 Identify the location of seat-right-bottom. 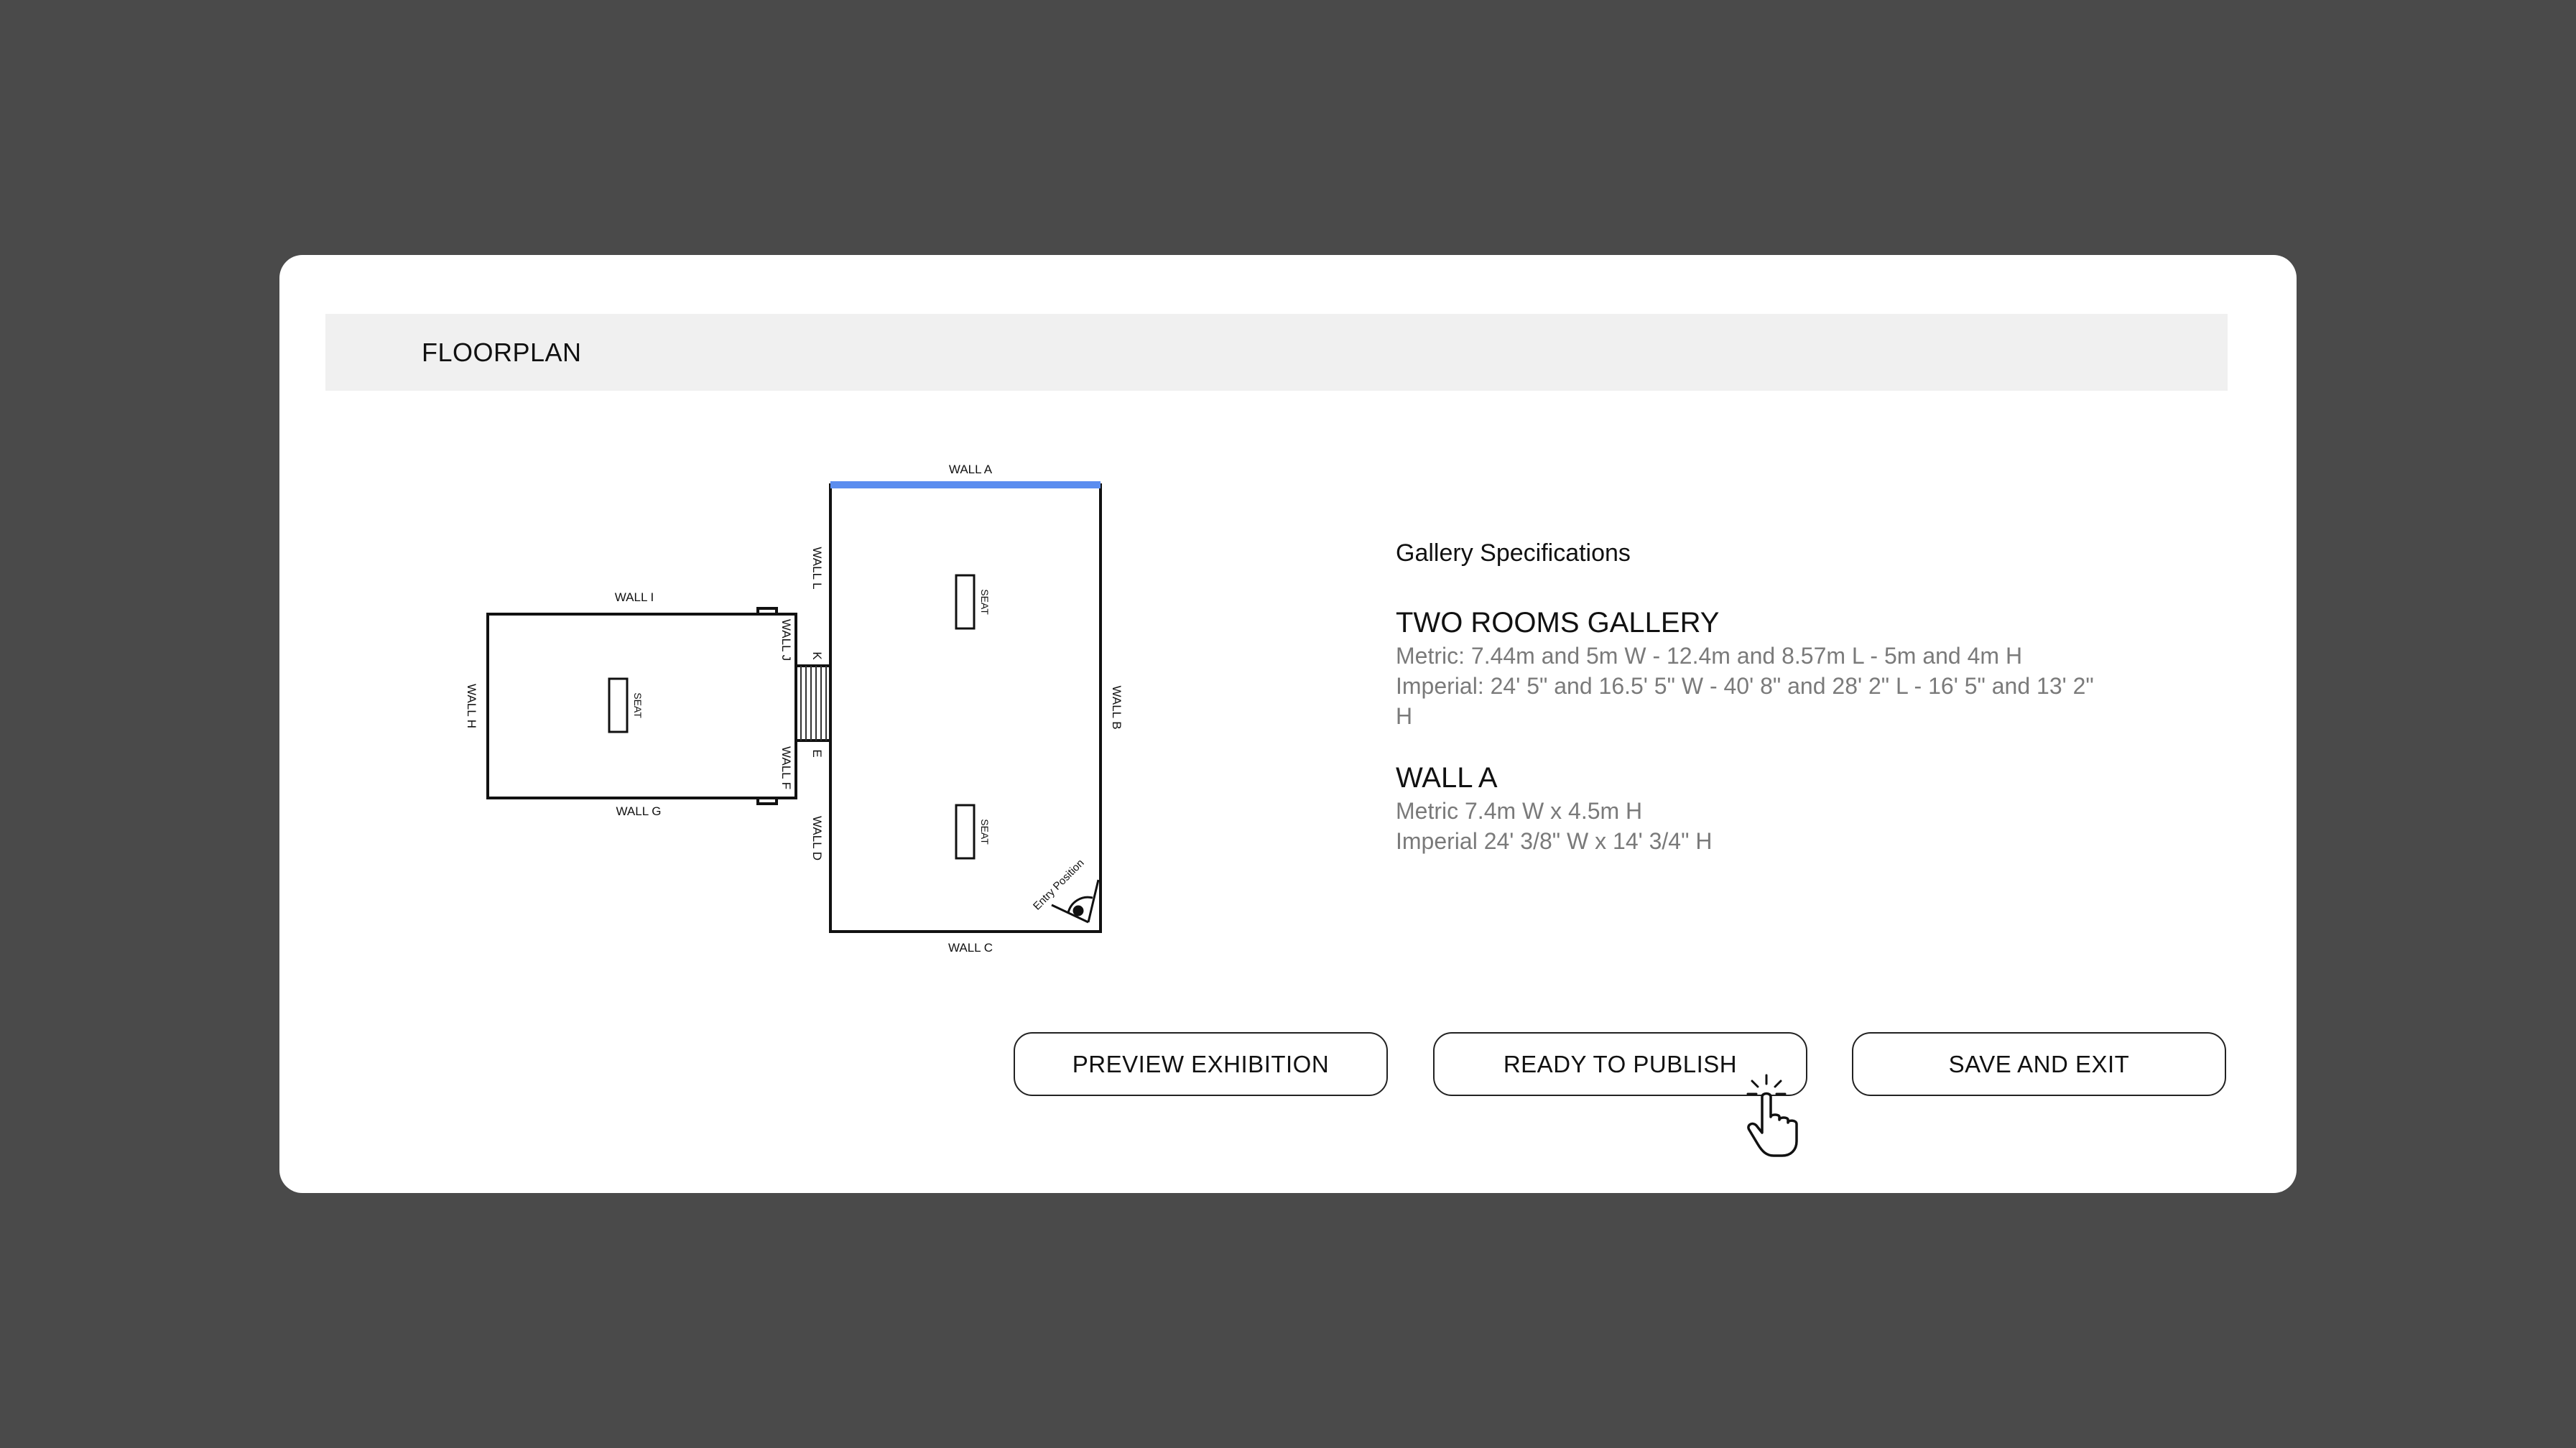
(965, 832).